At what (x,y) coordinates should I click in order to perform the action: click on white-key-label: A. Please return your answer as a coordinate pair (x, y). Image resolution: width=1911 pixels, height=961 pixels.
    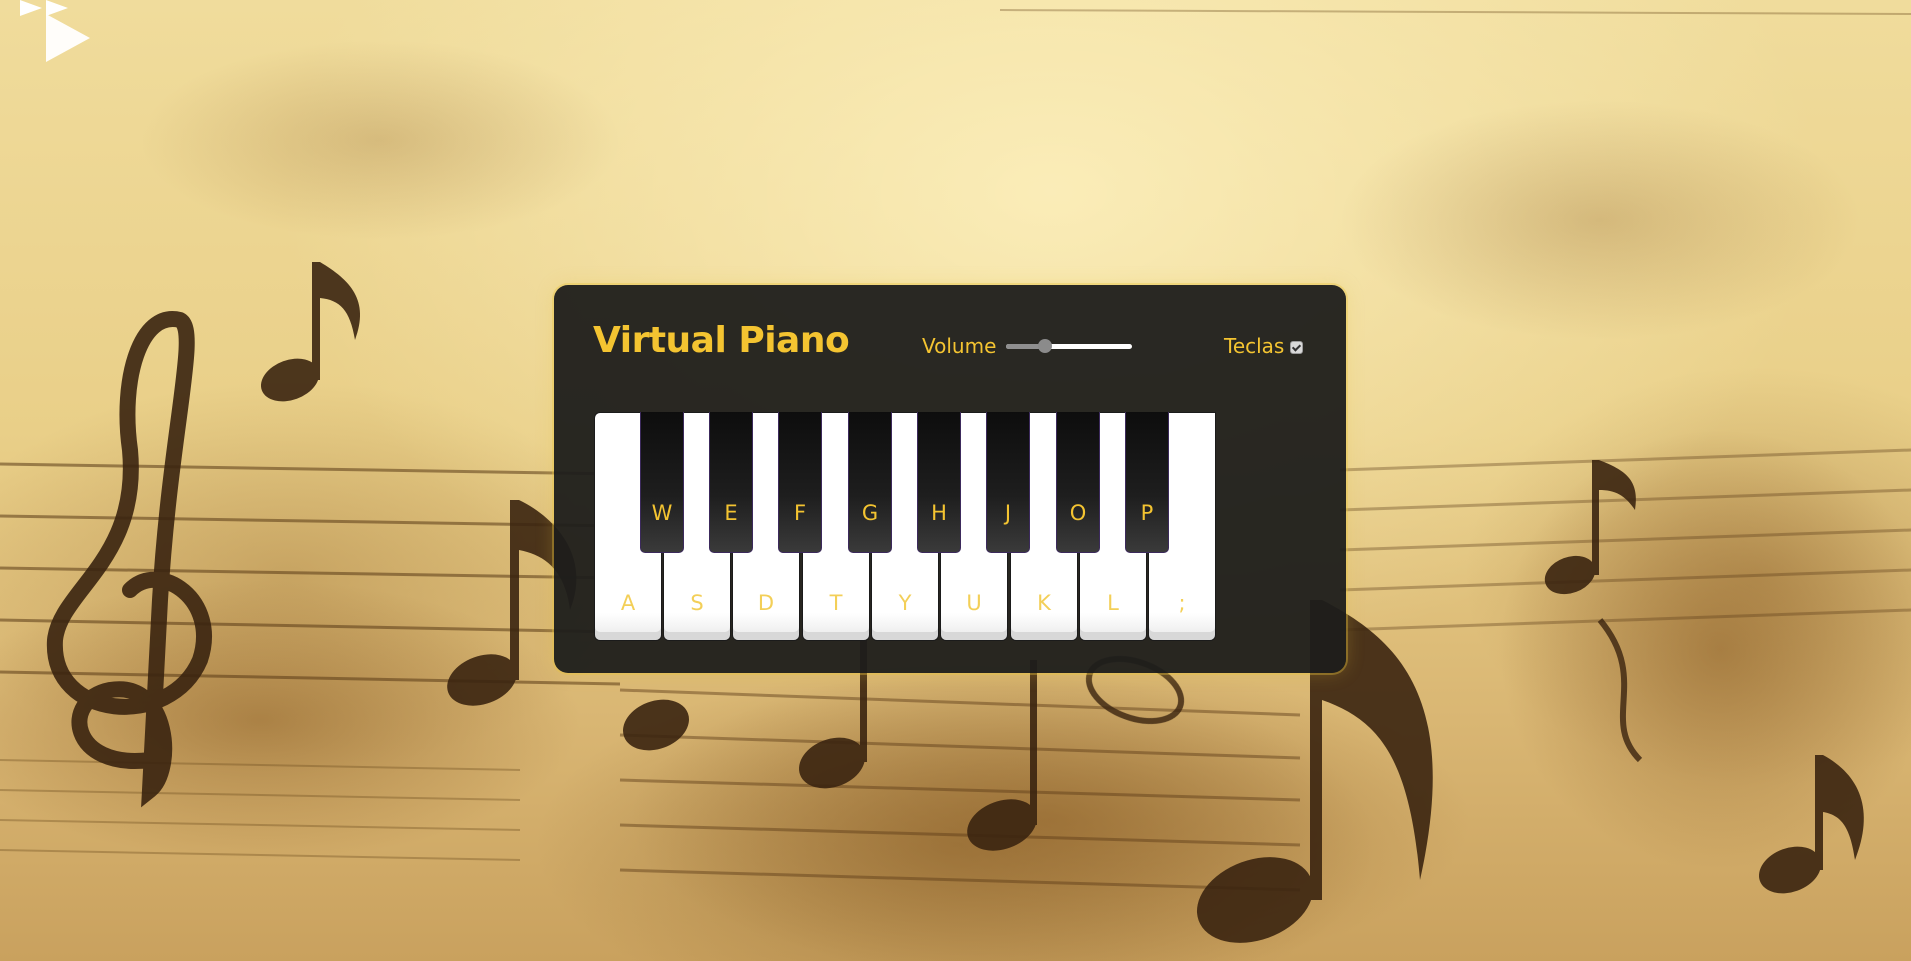
    Looking at the image, I should click on (628, 603).